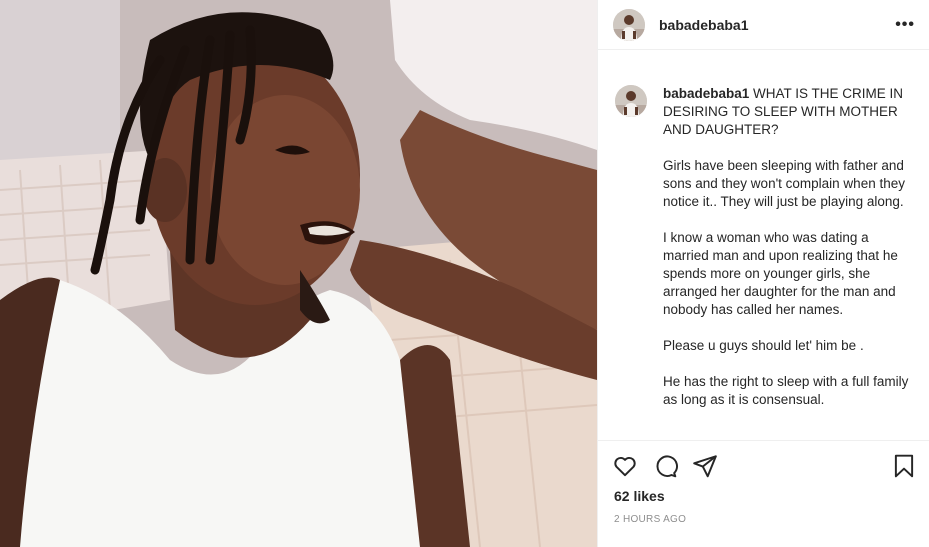  Describe the element at coordinates (703, 25) in the screenshot. I see `username-link: babadebaba1` at that location.